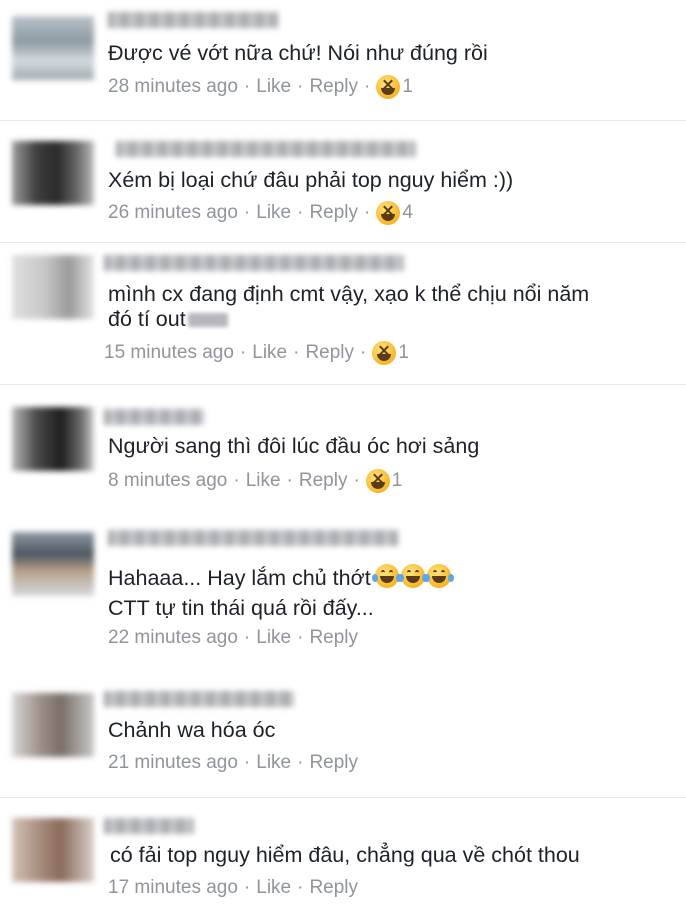 This screenshot has width=686, height=917. I want to click on comment-meta: 15 minutes ago · Like · Reply · 1, so click(256, 353).